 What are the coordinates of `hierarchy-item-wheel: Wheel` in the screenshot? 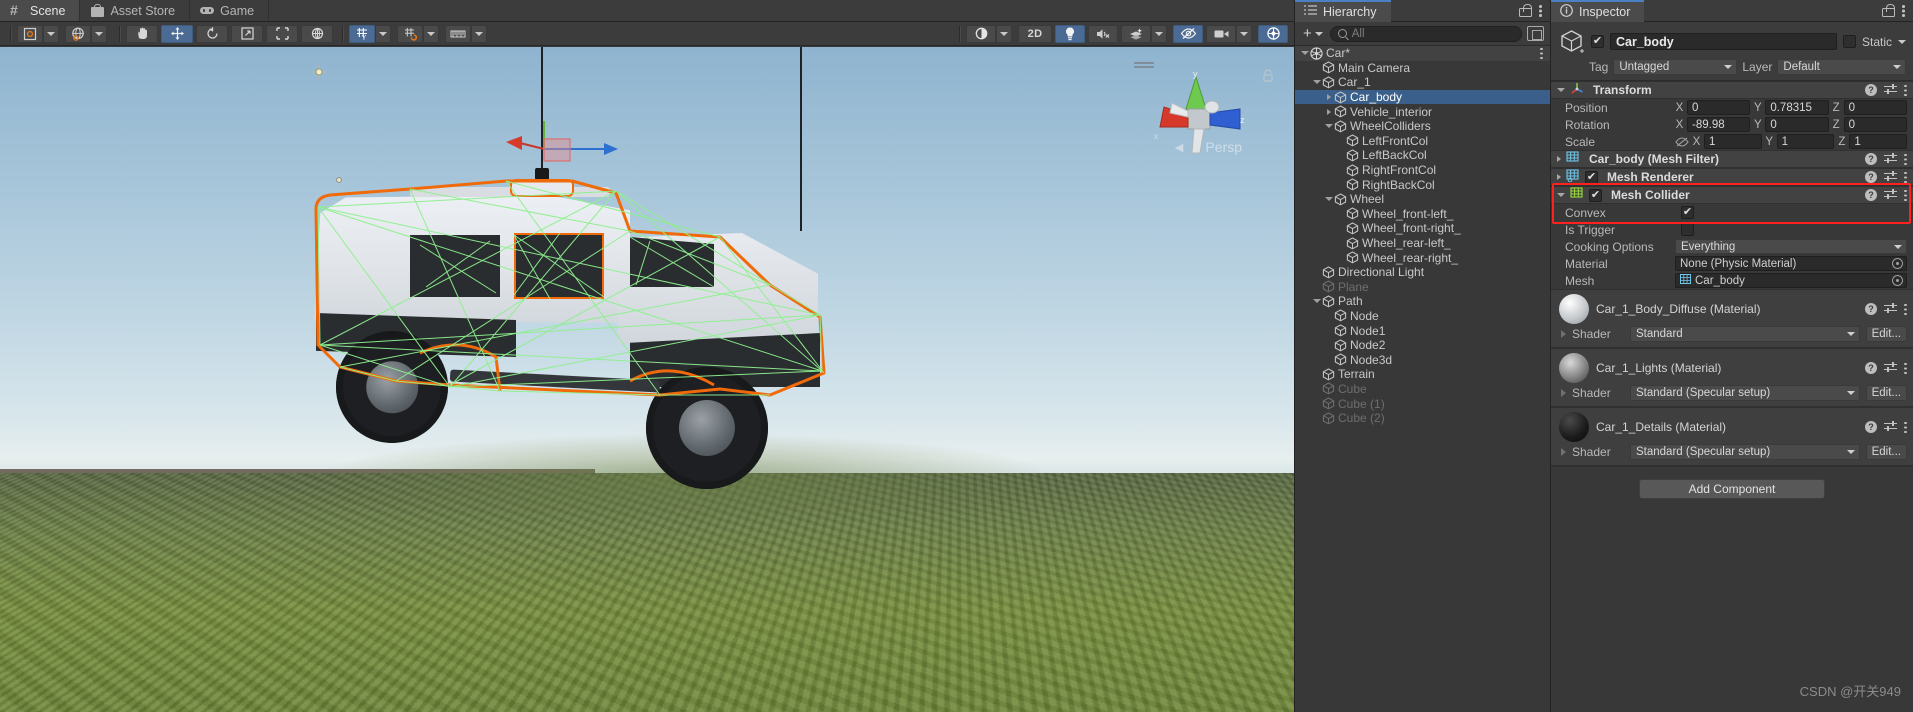 It's located at (1422, 199).